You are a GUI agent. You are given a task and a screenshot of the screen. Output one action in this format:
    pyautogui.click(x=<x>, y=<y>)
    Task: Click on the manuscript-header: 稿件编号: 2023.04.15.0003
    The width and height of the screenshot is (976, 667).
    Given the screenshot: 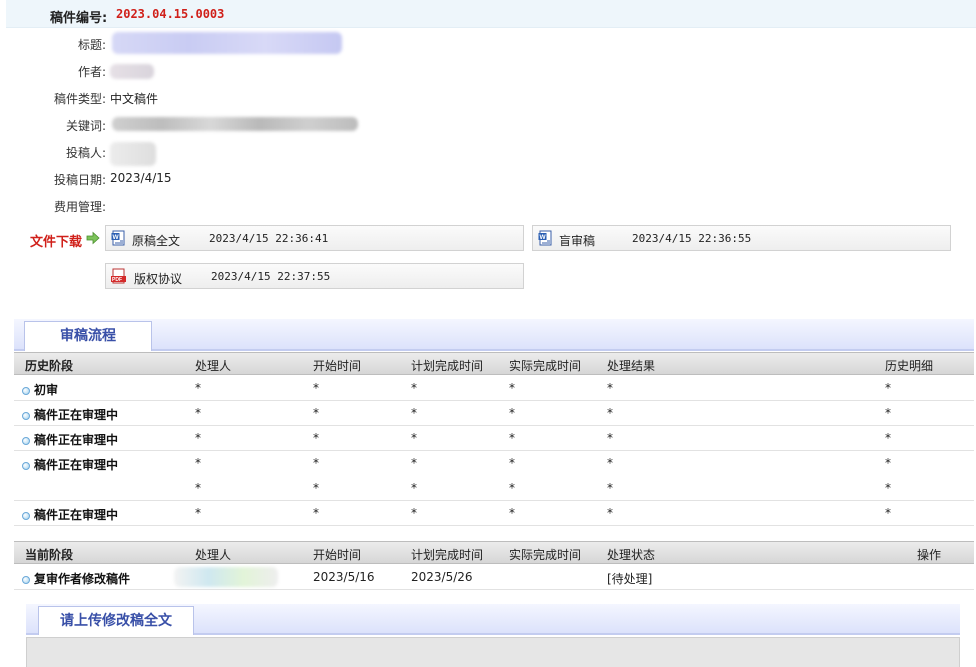 What is the action you would take?
    pyautogui.click(x=491, y=14)
    